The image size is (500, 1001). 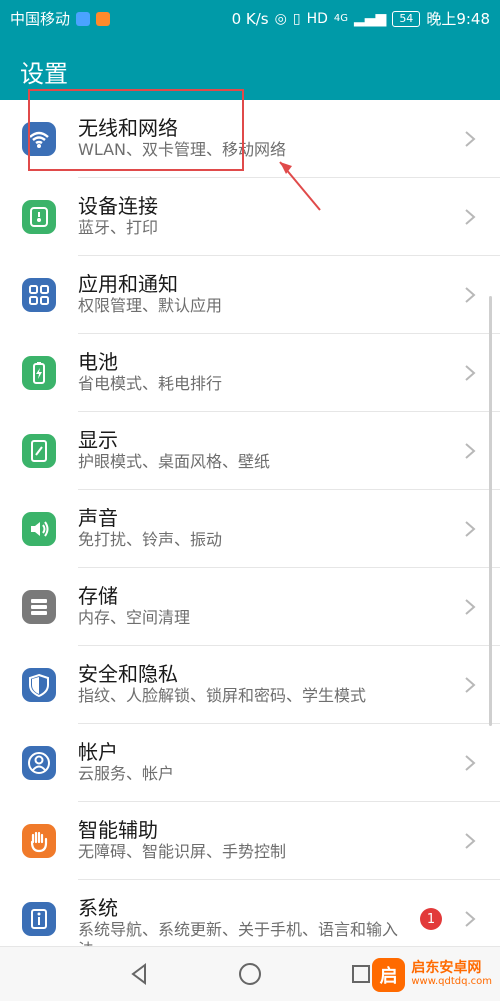 I want to click on settings-item-subtitle: 云服务、帐户, so click(x=126, y=773).